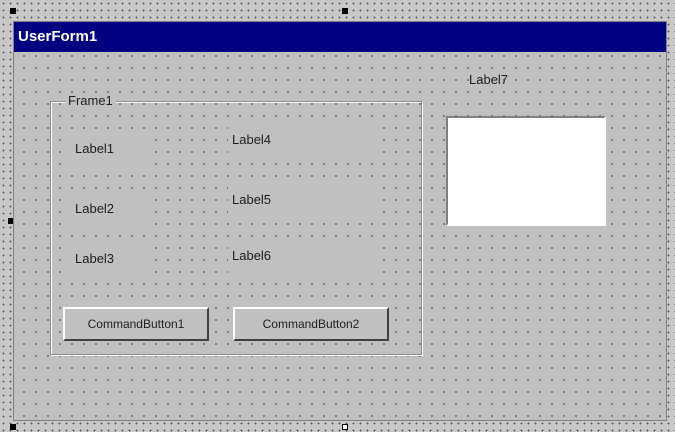 The image size is (675, 432). Describe the element at coordinates (252, 255) in the screenshot. I see `label6: Label6` at that location.